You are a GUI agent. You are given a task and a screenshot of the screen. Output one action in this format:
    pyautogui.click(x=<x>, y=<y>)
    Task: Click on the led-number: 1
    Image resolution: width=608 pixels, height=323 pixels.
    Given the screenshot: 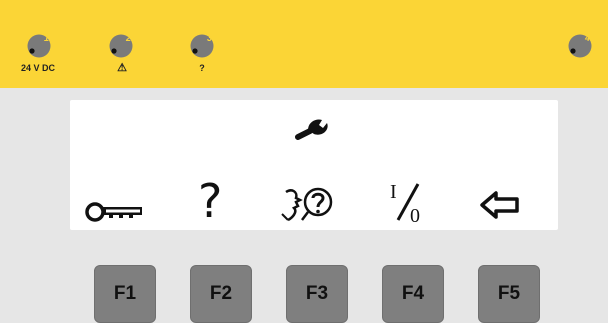 What is the action you would take?
    pyautogui.click(x=46, y=38)
    